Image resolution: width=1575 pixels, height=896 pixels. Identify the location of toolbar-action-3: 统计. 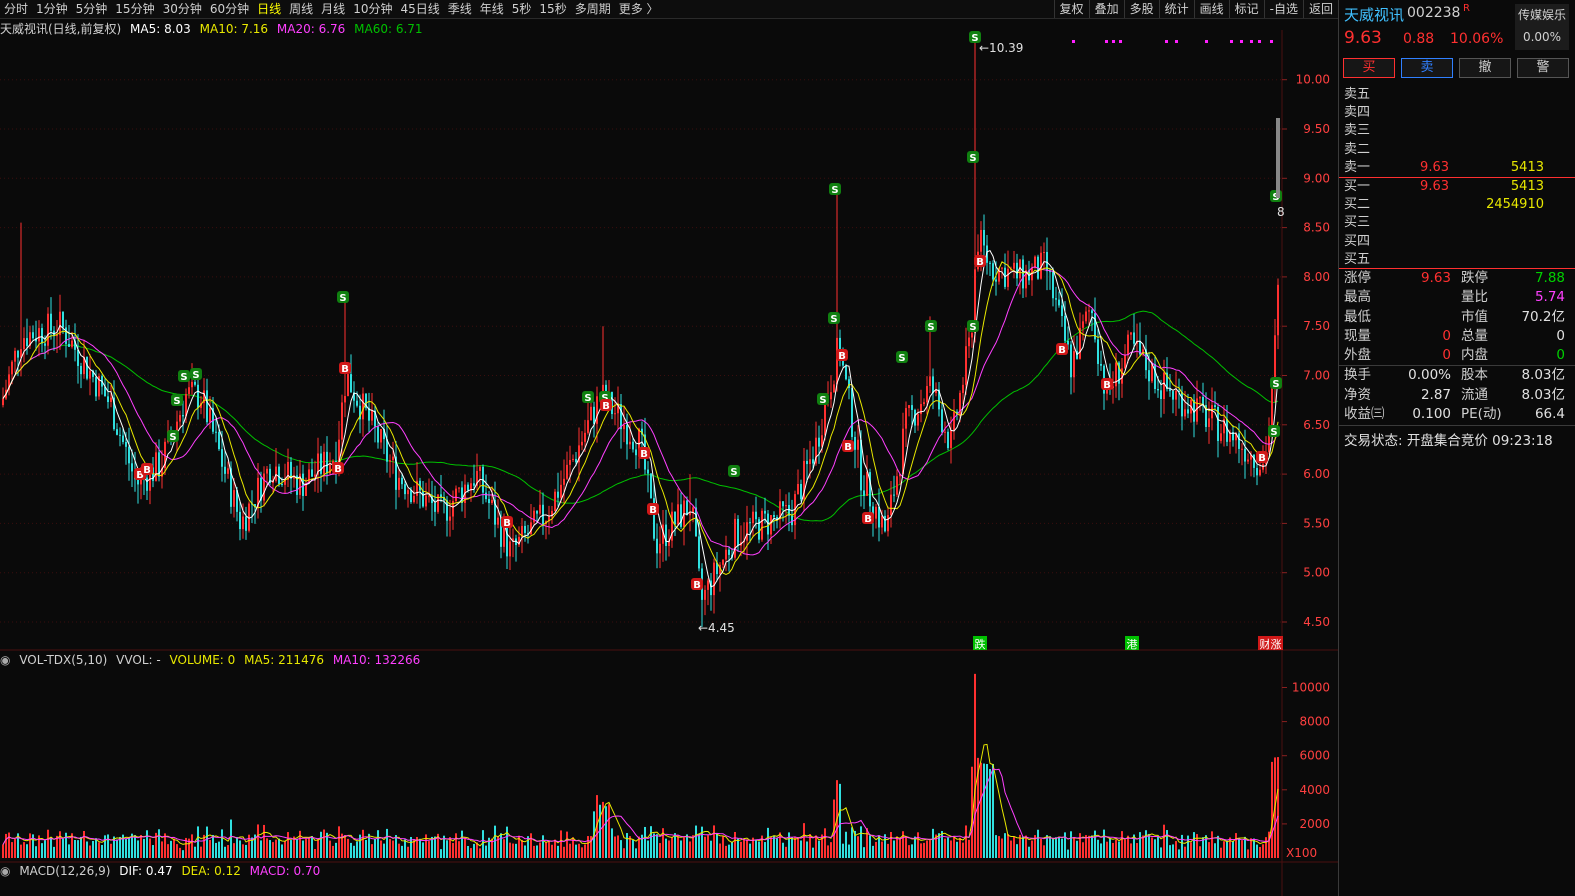
(1176, 9).